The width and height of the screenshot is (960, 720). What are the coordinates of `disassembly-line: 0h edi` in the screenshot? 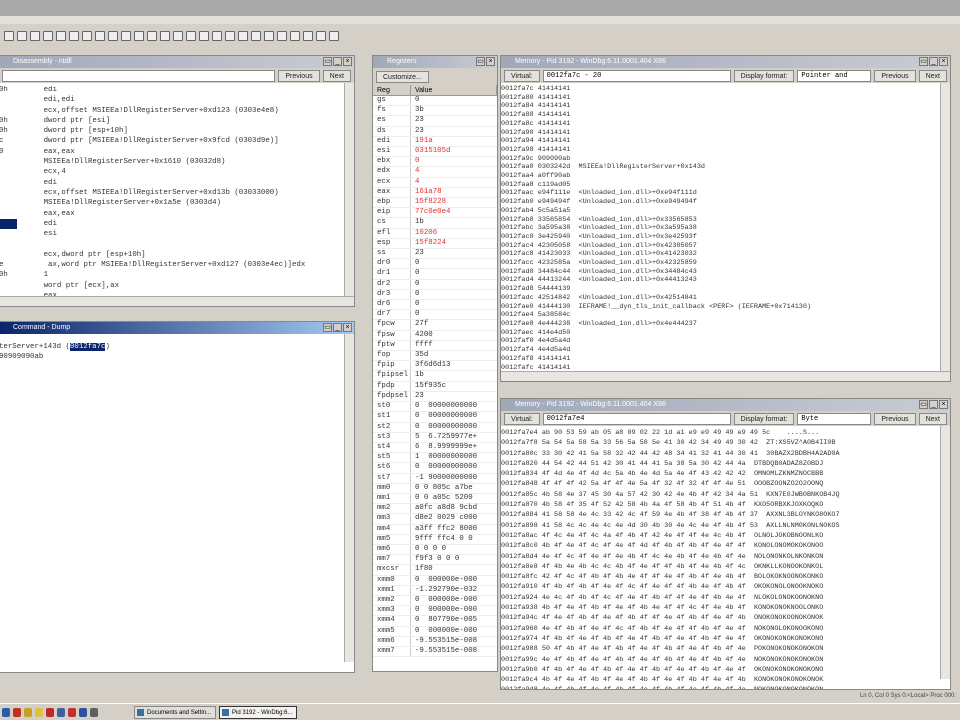 It's located at (177, 90).